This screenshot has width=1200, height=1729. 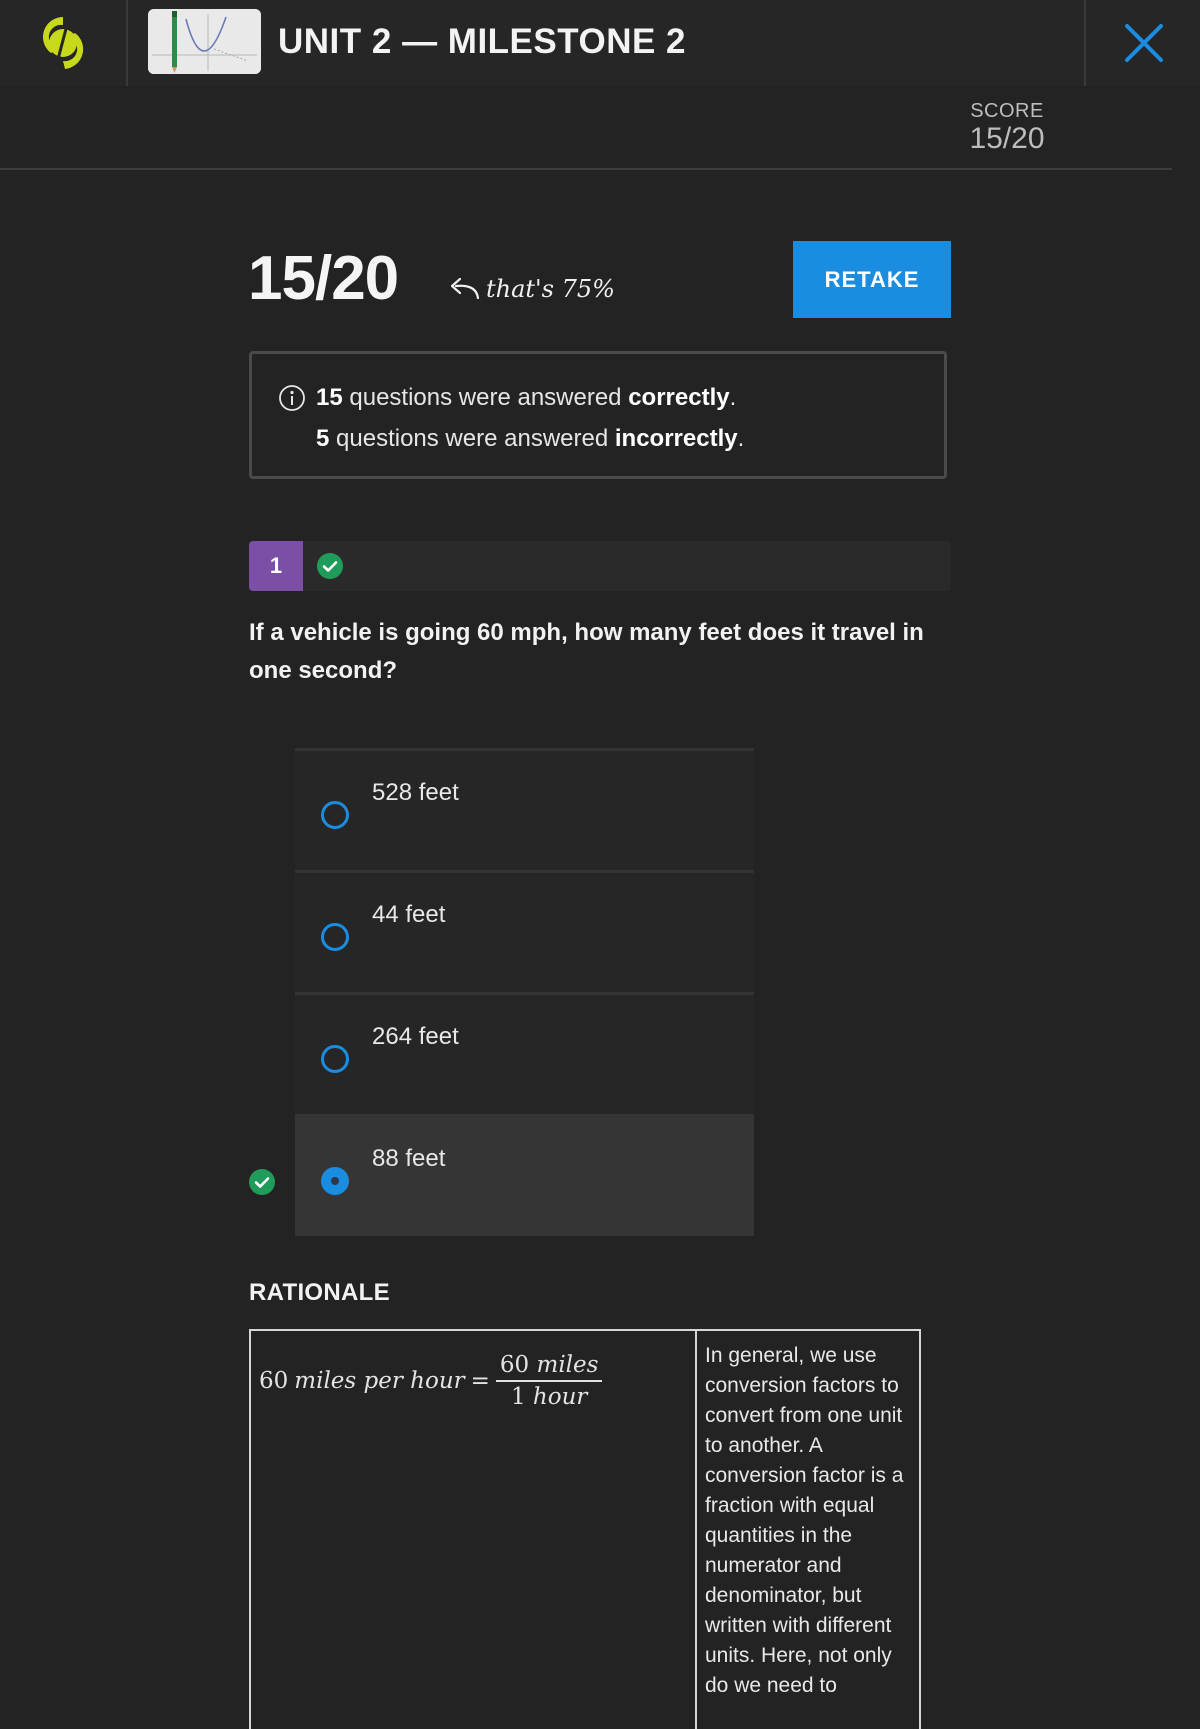 I want to click on correct-end: ., so click(x=733, y=397).